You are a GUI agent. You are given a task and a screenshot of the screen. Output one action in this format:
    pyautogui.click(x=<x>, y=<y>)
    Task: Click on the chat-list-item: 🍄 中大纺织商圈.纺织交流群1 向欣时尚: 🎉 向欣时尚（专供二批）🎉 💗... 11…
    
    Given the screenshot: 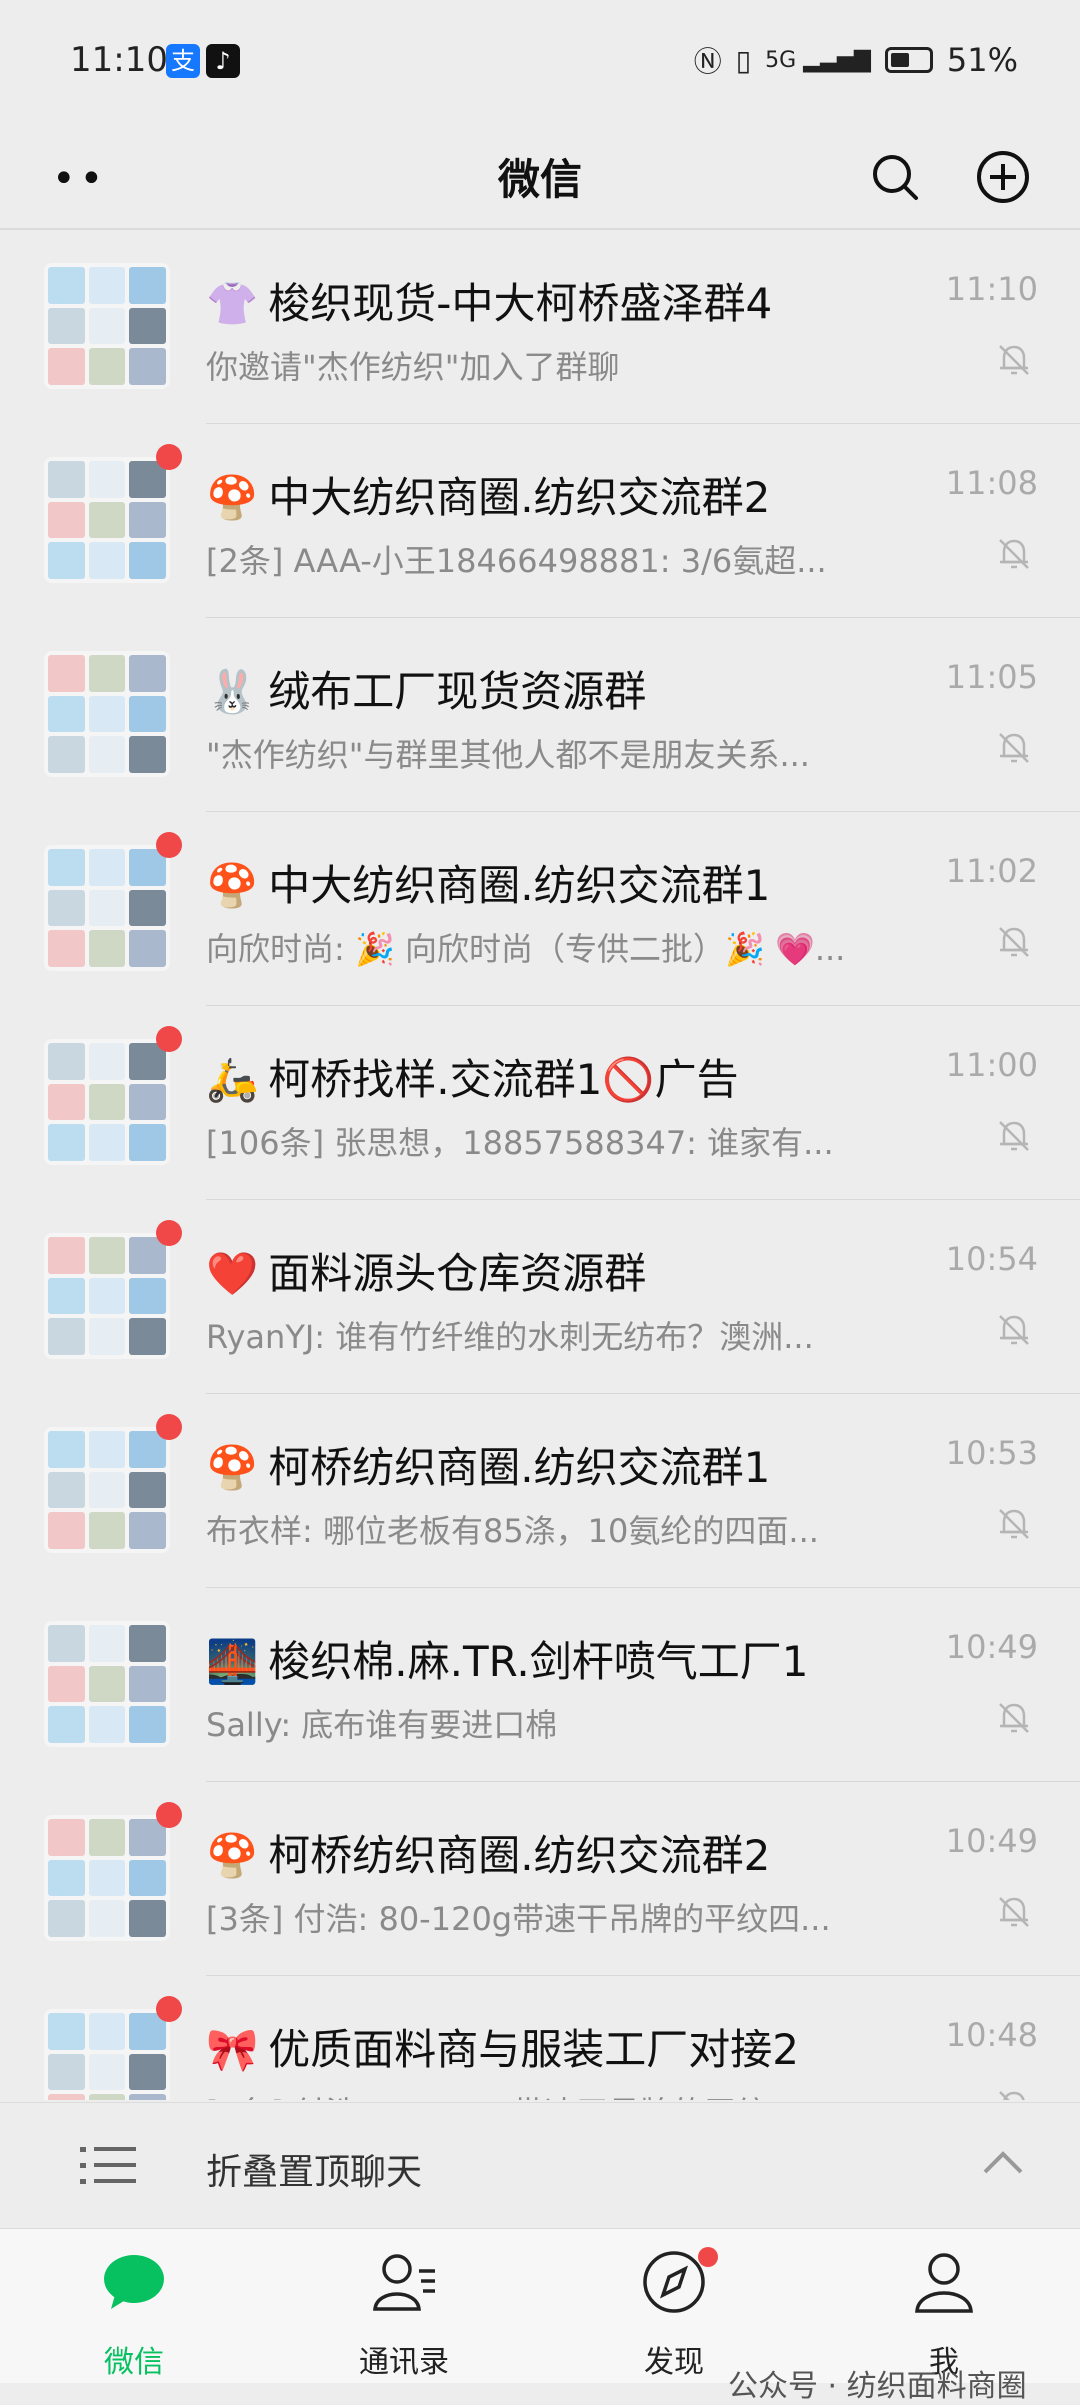 What is the action you would take?
    pyautogui.click(x=540, y=909)
    